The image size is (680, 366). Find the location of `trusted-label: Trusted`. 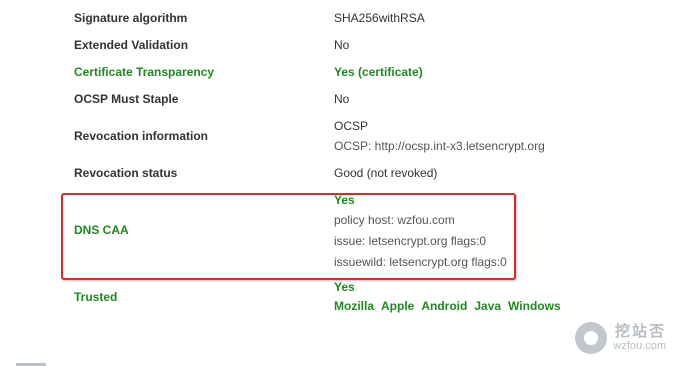

trusted-label: Trusted is located at coordinates (96, 297).